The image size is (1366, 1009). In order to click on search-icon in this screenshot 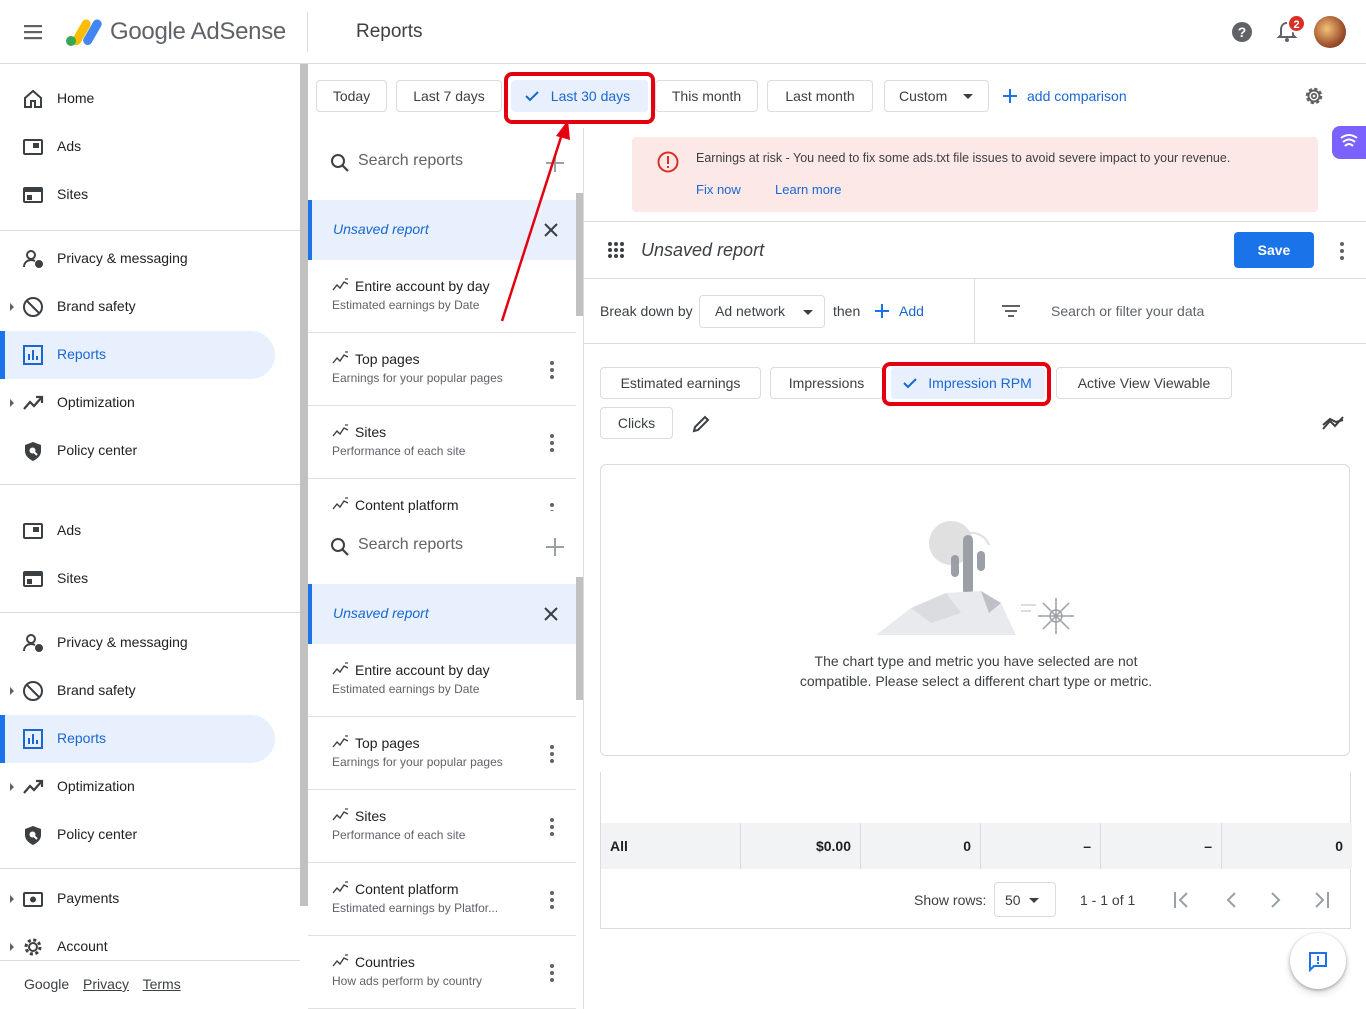, I will do `click(340, 547)`.